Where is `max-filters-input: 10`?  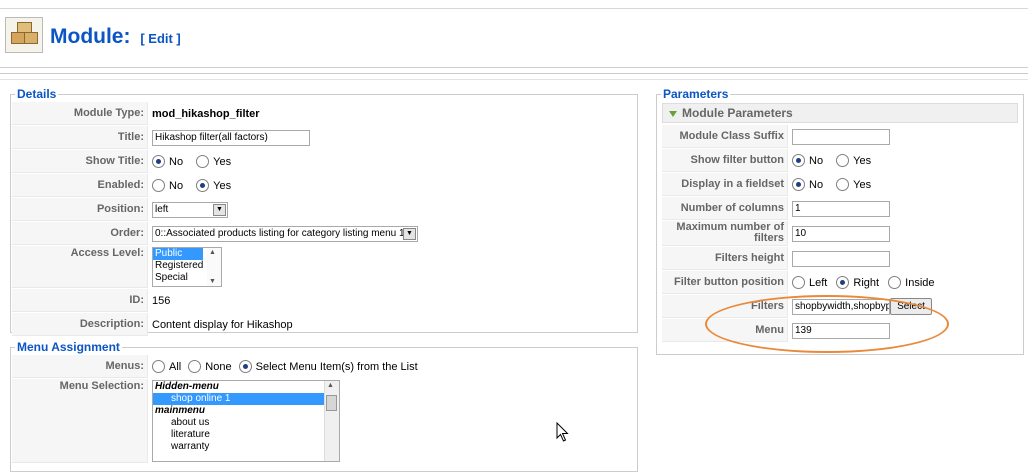
max-filters-input: 10 is located at coordinates (841, 233).